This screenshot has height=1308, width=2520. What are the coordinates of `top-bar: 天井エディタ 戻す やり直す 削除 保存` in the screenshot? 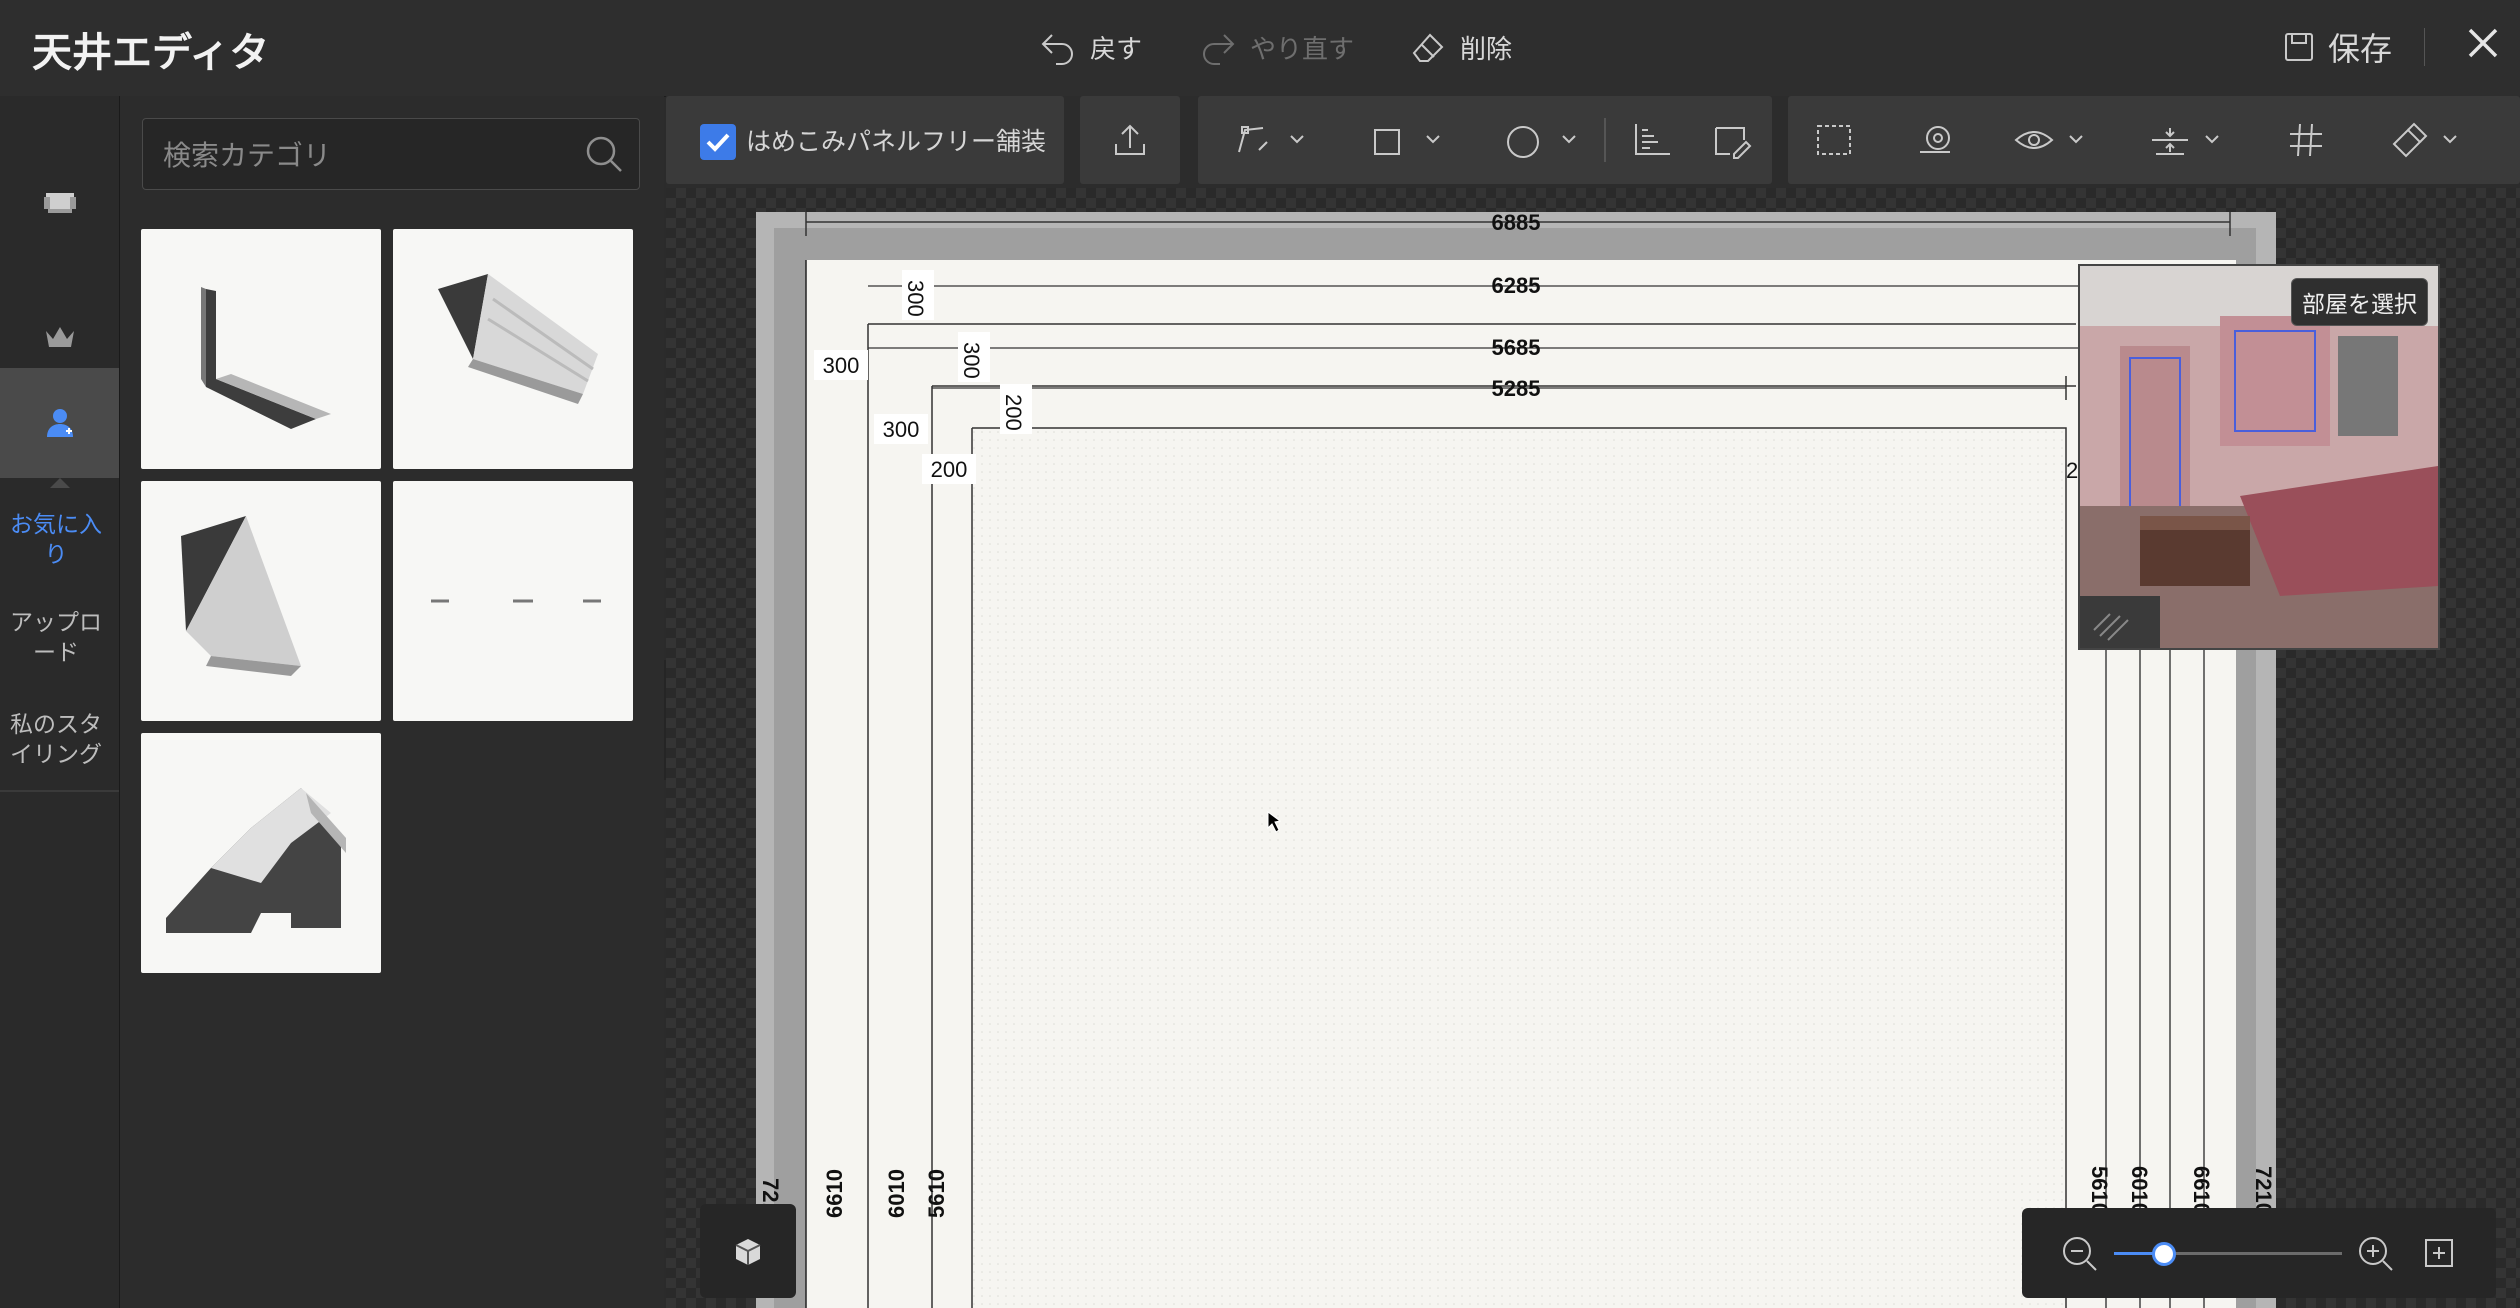 It's located at (1260, 48).